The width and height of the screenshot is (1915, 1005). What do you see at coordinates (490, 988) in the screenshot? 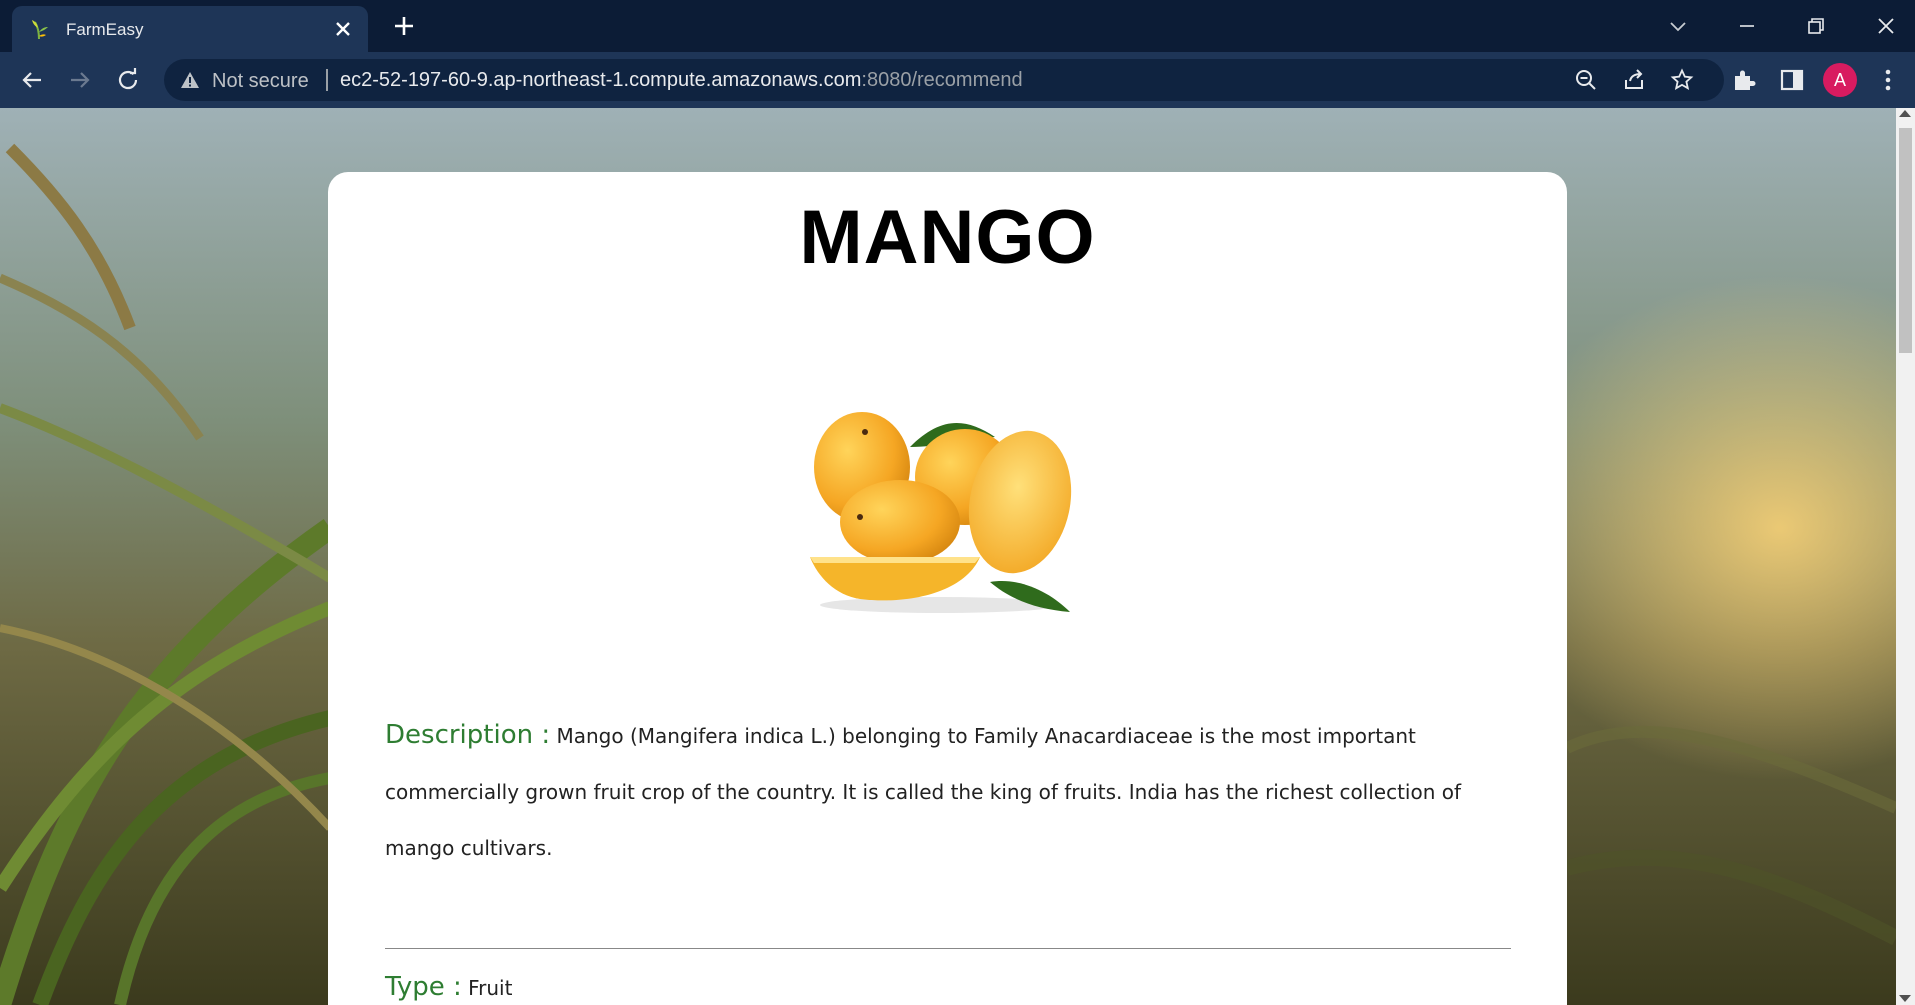
I see `type-value: Fruit` at bounding box center [490, 988].